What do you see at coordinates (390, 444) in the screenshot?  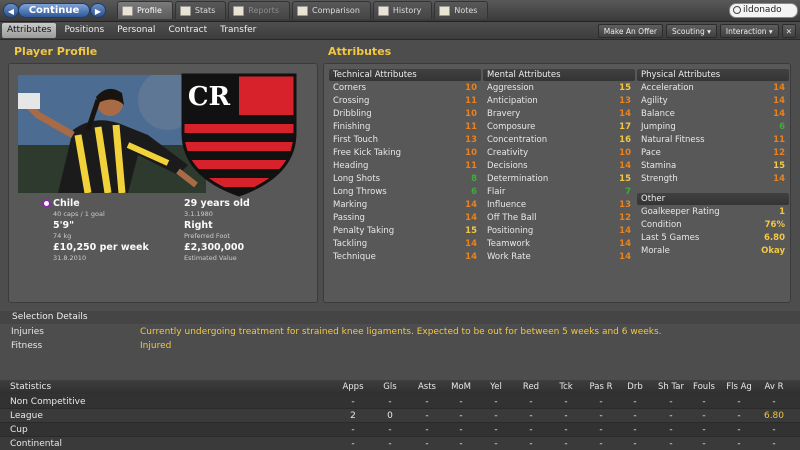 I see `cell-gls: -` at bounding box center [390, 444].